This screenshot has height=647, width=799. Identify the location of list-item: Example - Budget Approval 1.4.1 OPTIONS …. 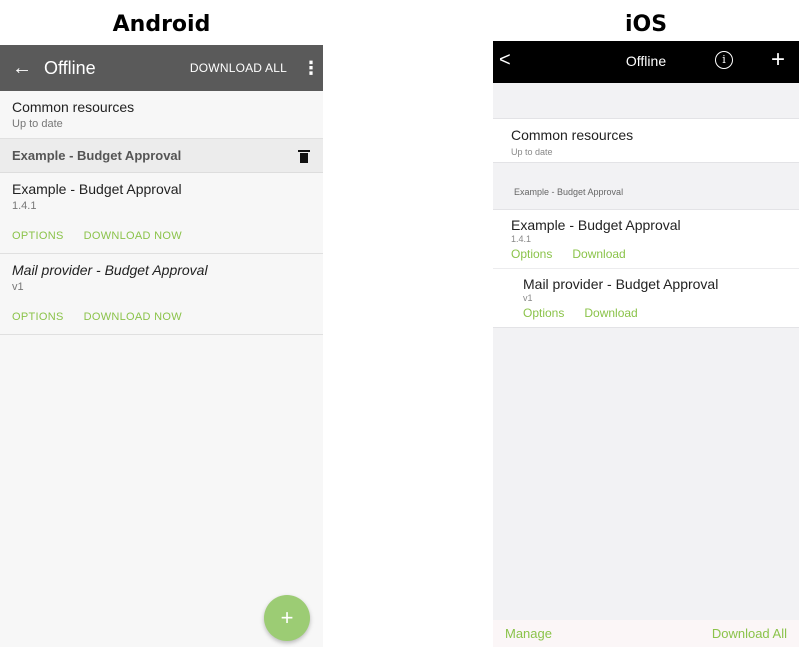
(161, 213).